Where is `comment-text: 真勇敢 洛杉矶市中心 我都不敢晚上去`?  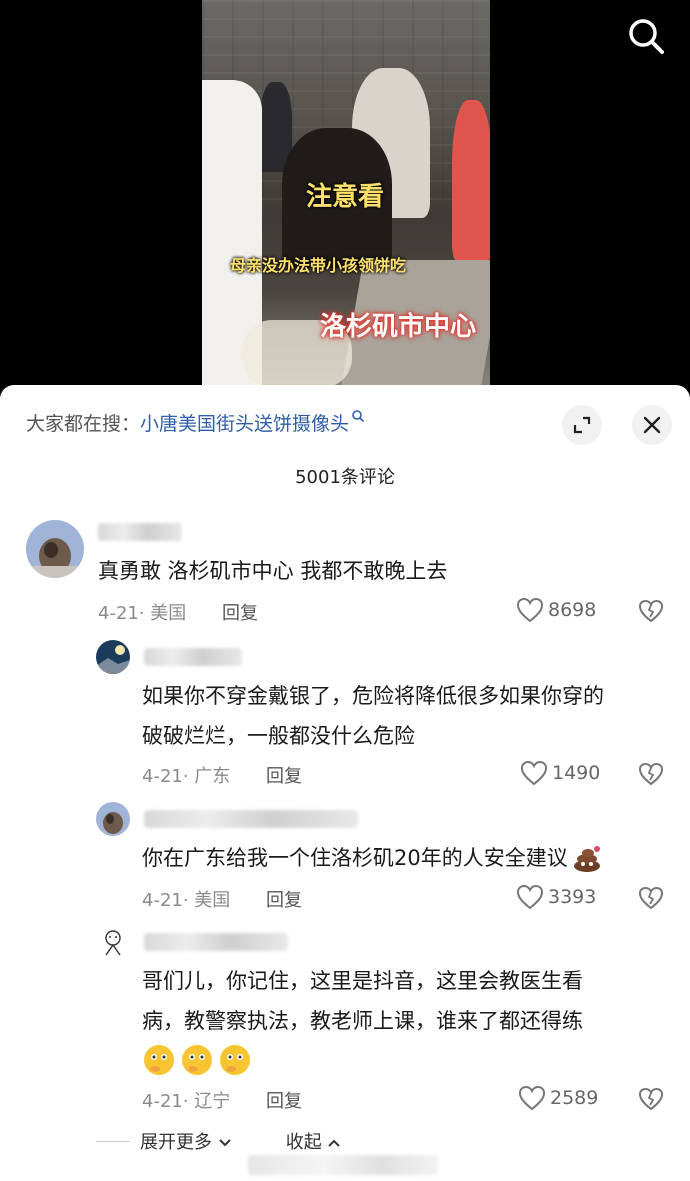 comment-text: 真勇敢 洛杉矶市中心 我都不敢晚上去 is located at coordinates (273, 571).